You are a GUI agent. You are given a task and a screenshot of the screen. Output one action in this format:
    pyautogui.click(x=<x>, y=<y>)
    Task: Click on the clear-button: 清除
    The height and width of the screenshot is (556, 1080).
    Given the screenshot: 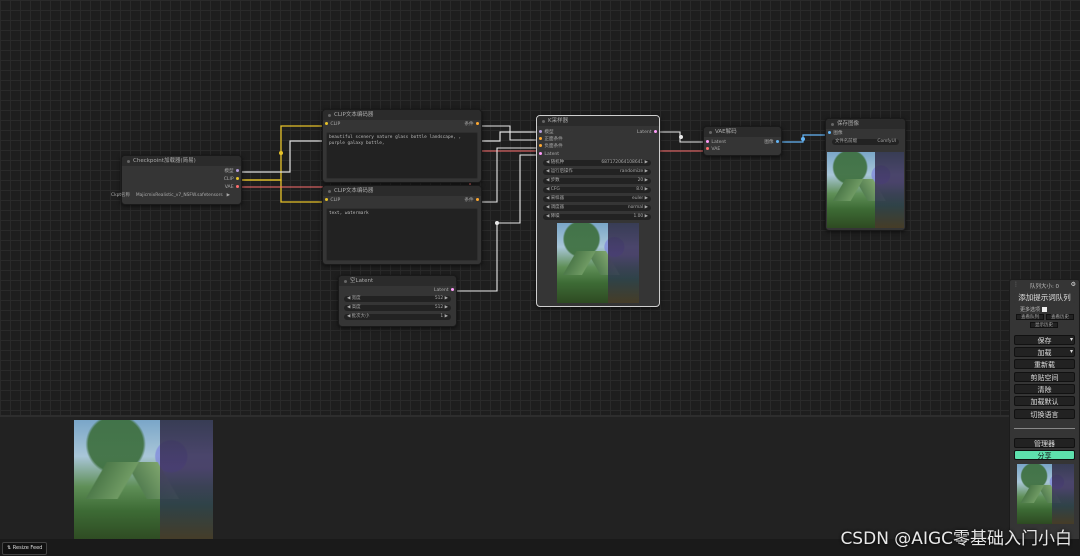 What is the action you would take?
    pyautogui.click(x=1044, y=389)
    